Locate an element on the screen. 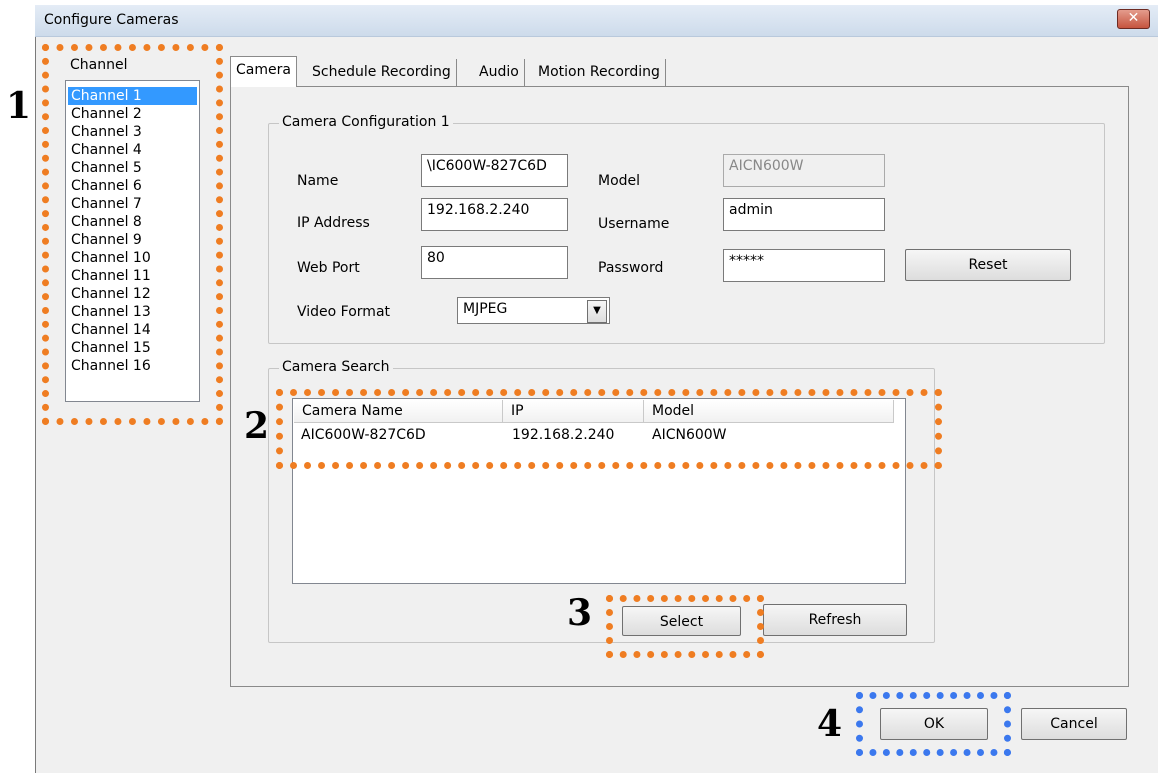 The width and height of the screenshot is (1158, 773). callout-number-3: 3 is located at coordinates (580, 613).